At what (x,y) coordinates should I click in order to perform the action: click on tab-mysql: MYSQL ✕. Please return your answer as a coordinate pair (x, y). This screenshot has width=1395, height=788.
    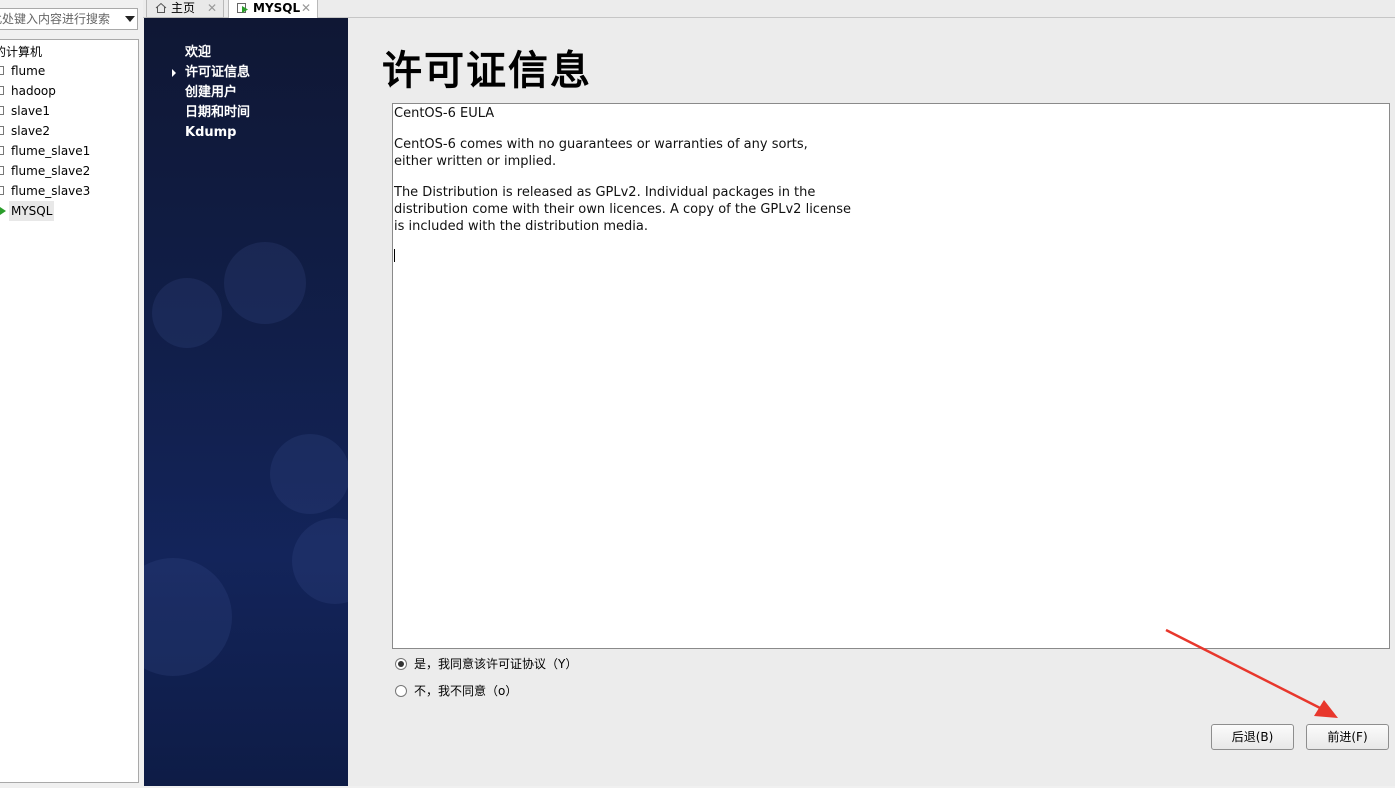
    Looking at the image, I should click on (273, 9).